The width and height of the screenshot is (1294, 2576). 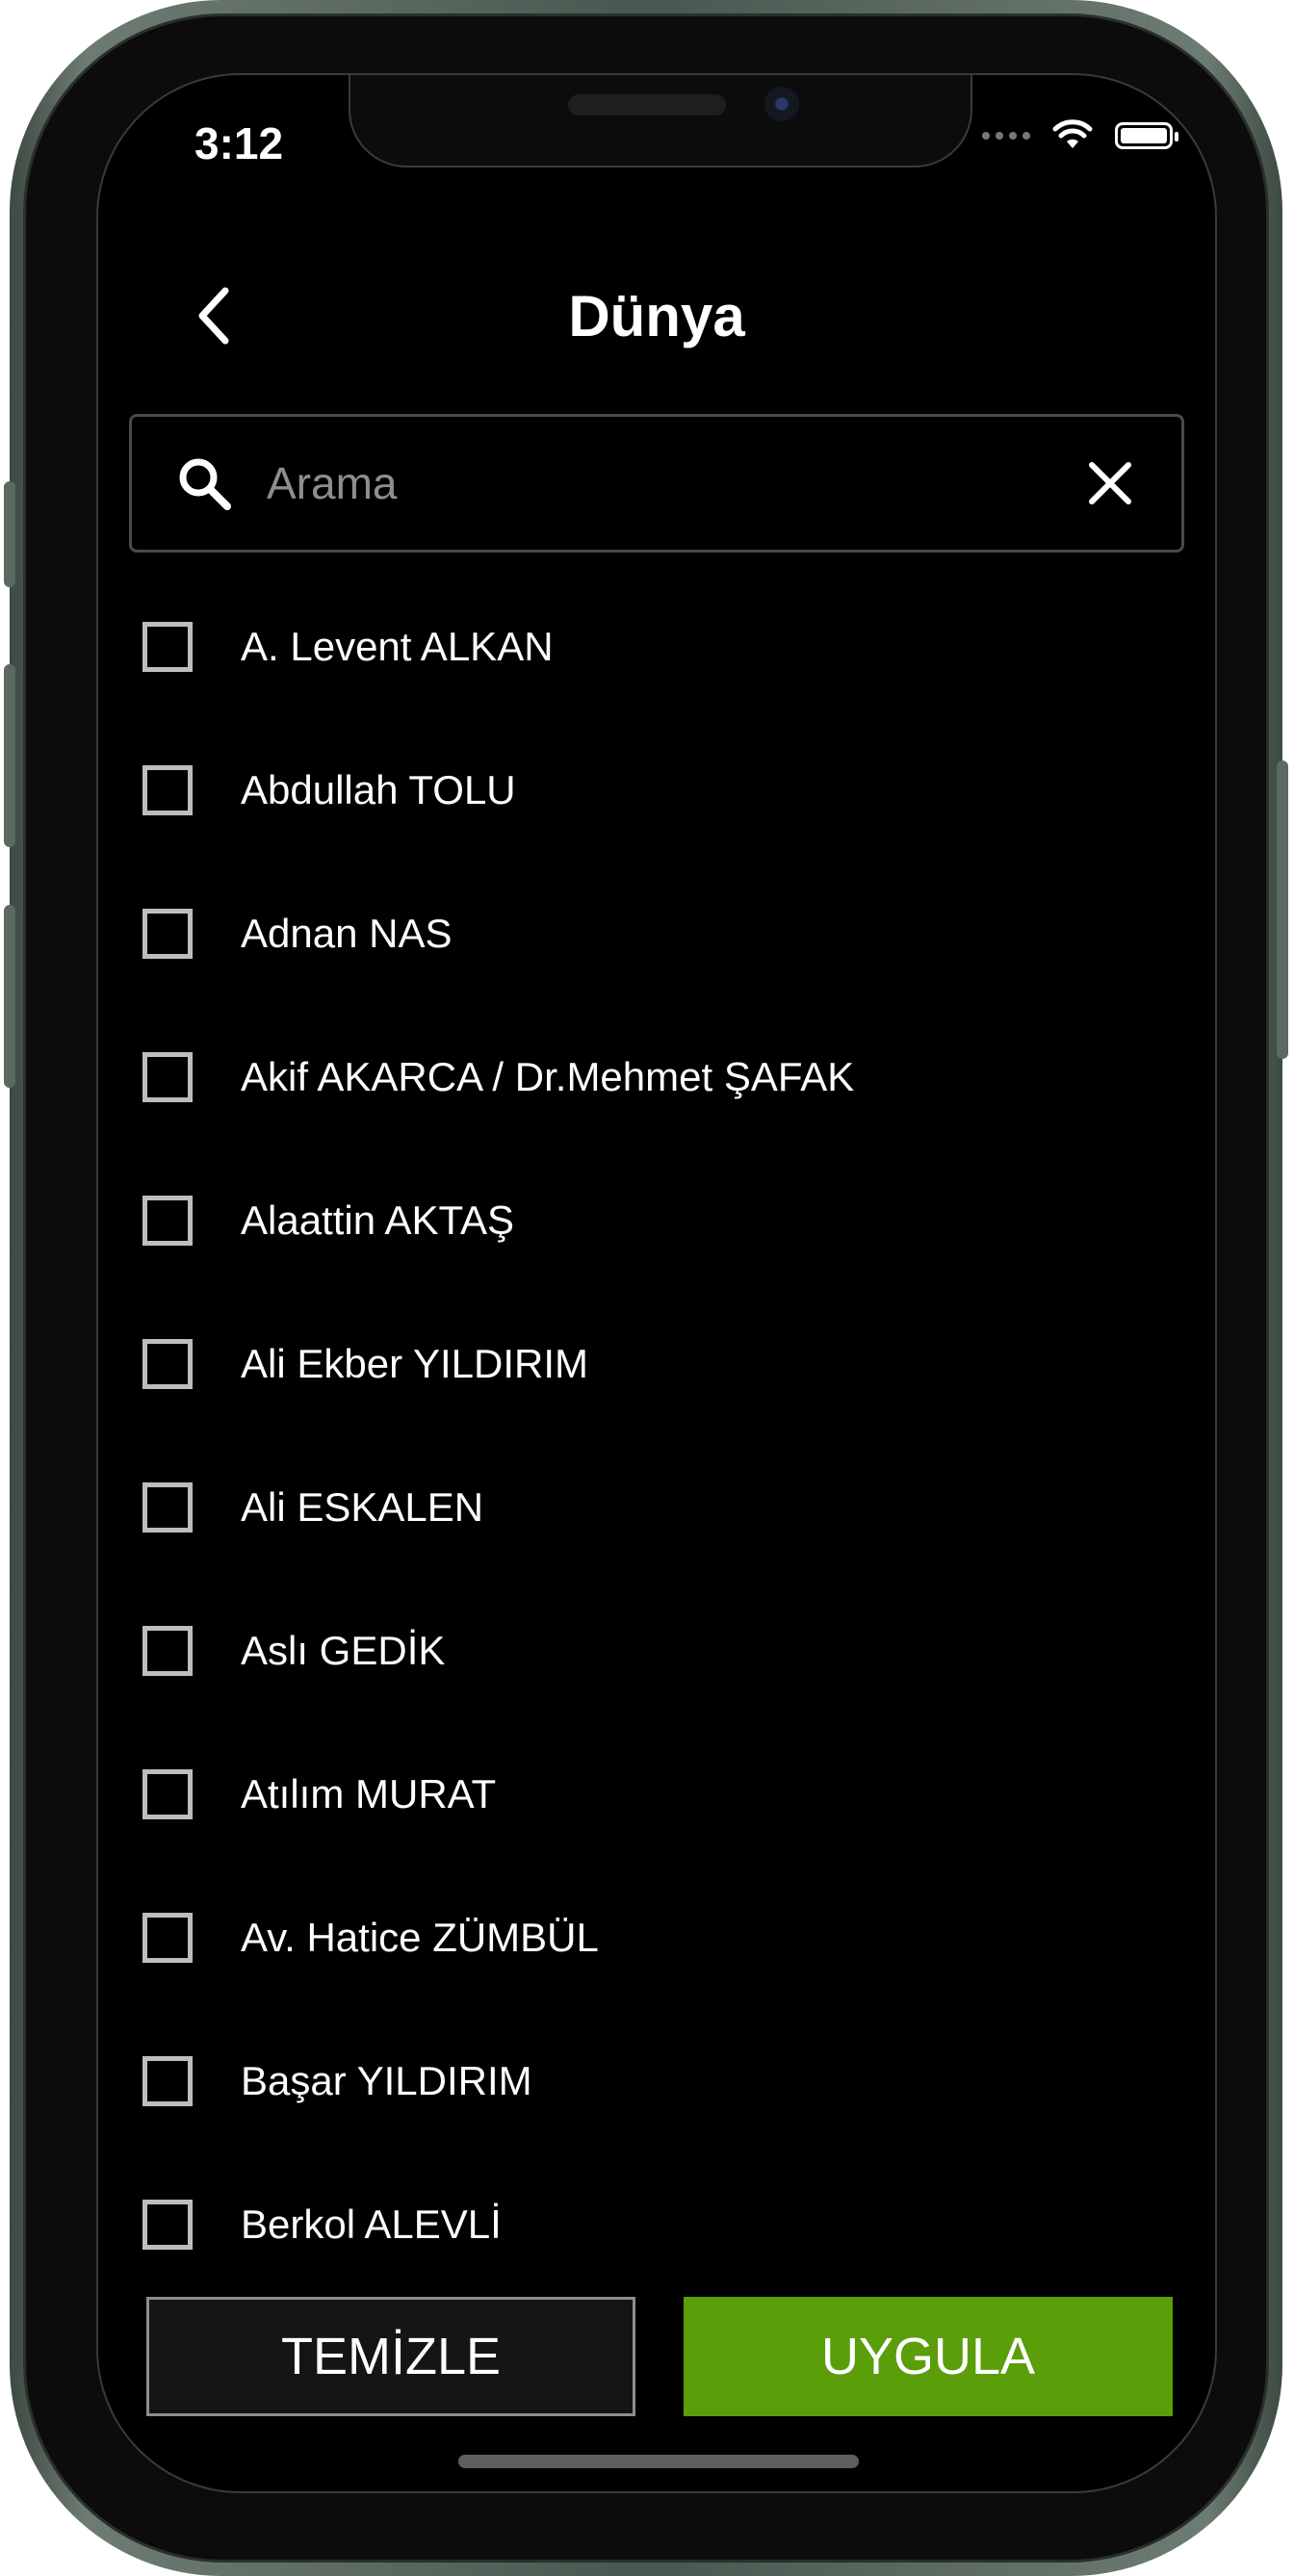 What do you see at coordinates (548, 1076) in the screenshot?
I see `list-item-label: Akif AKARCA / Dr.Mehmet ŞAFAK` at bounding box center [548, 1076].